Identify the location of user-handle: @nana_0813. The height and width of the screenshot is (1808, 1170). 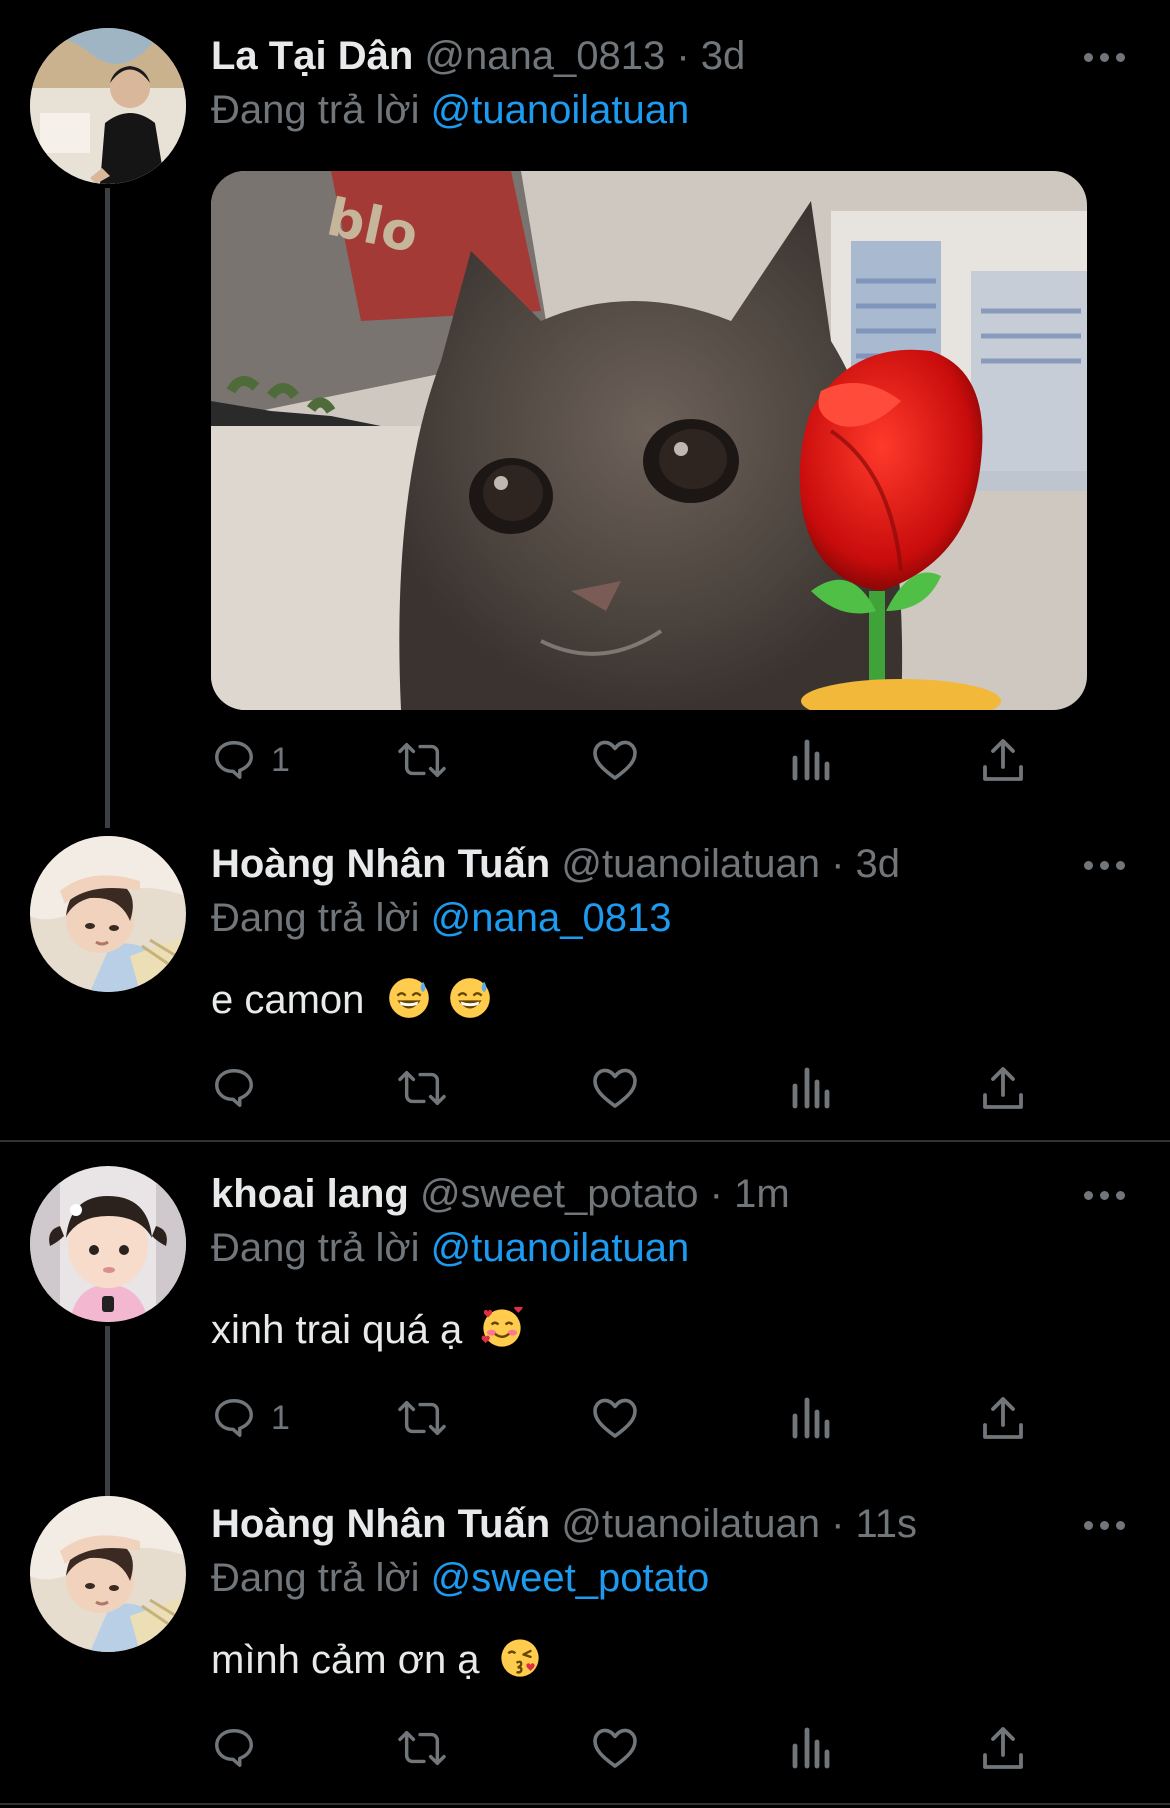
(544, 56).